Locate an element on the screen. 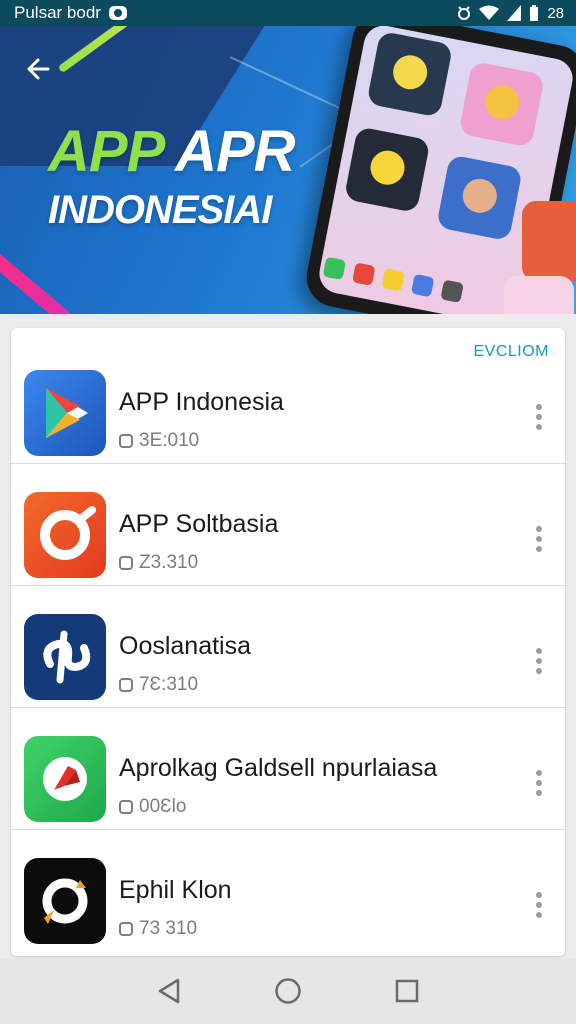  status-left: Pulsar bodr is located at coordinates (70, 13).